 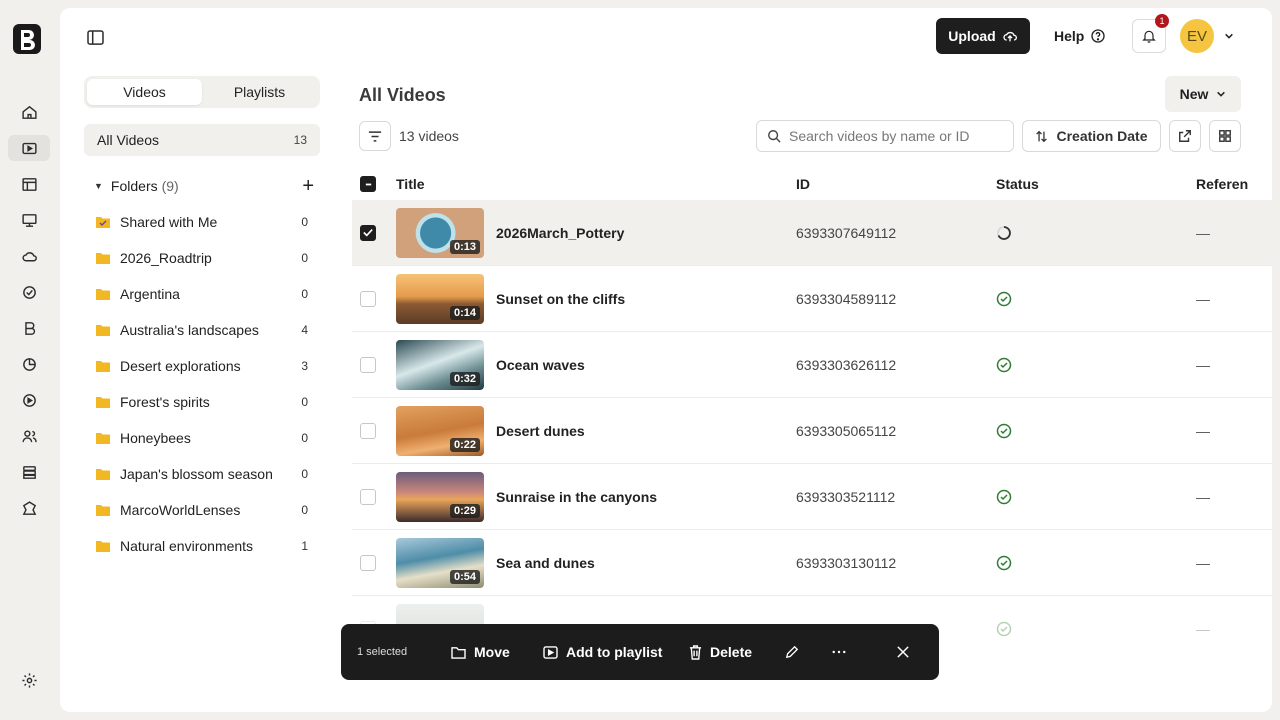 I want to click on close-icon, so click(x=903, y=652).